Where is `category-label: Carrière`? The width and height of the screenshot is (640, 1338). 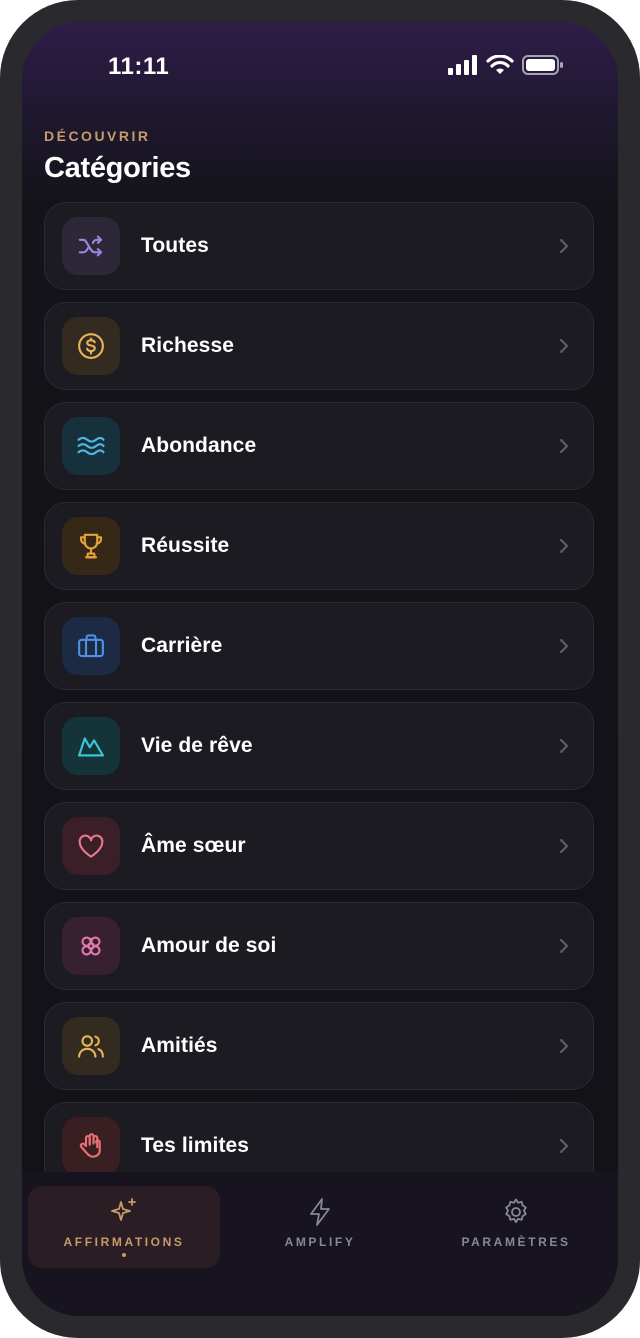 category-label: Carrière is located at coordinates (182, 645).